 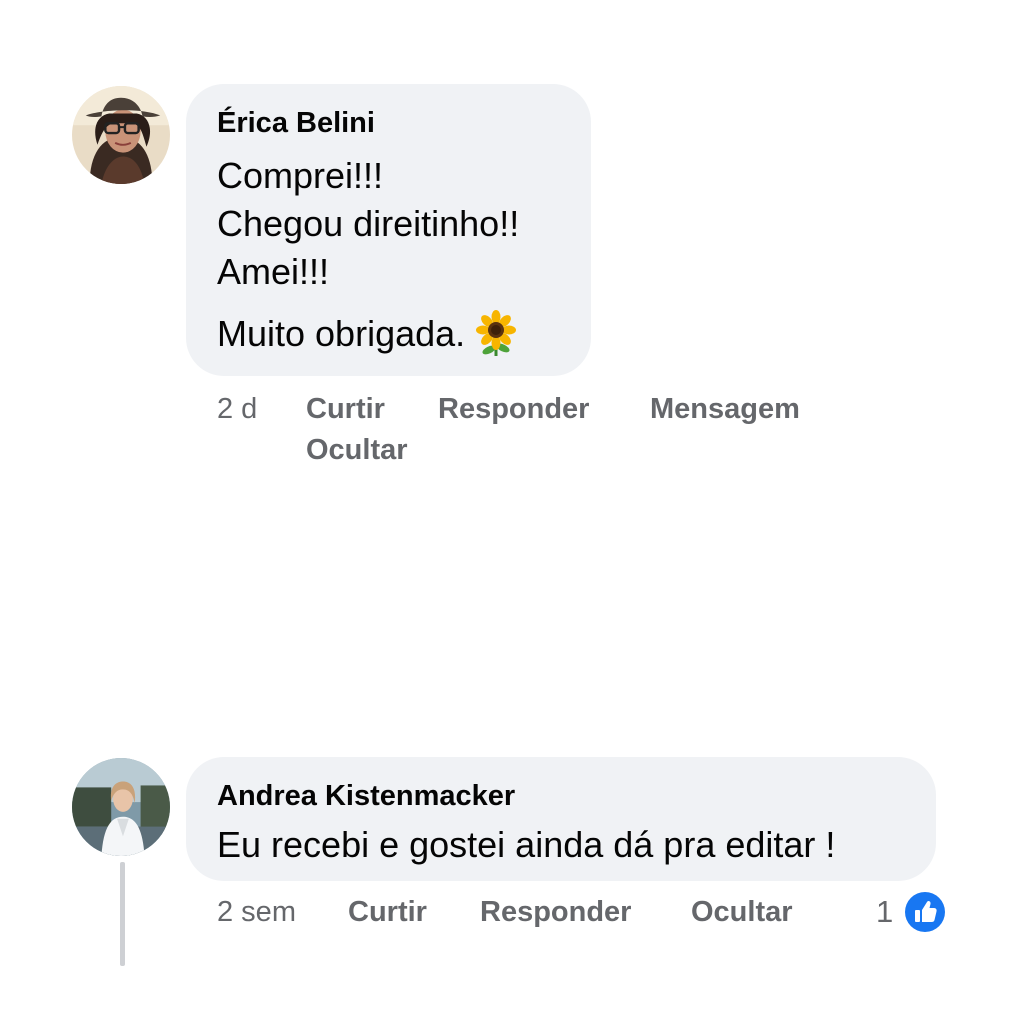 What do you see at coordinates (256, 912) in the screenshot?
I see `comment-timestamp: 2 sem` at bounding box center [256, 912].